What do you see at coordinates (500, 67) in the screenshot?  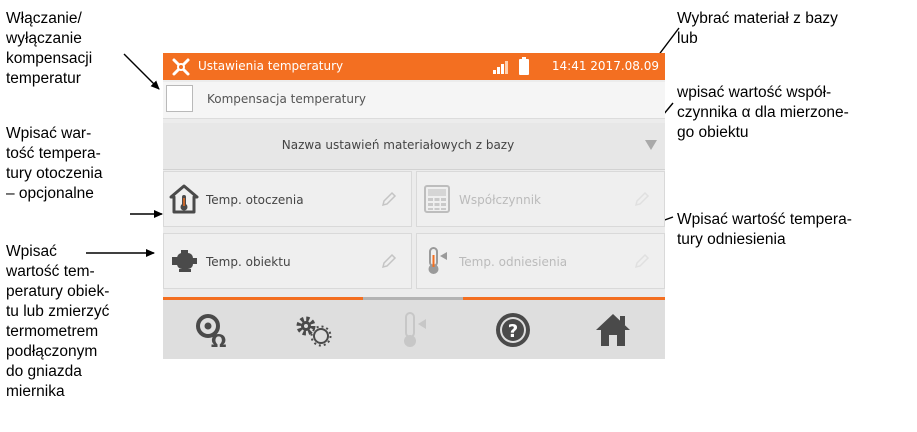 I see `signal-icon` at bounding box center [500, 67].